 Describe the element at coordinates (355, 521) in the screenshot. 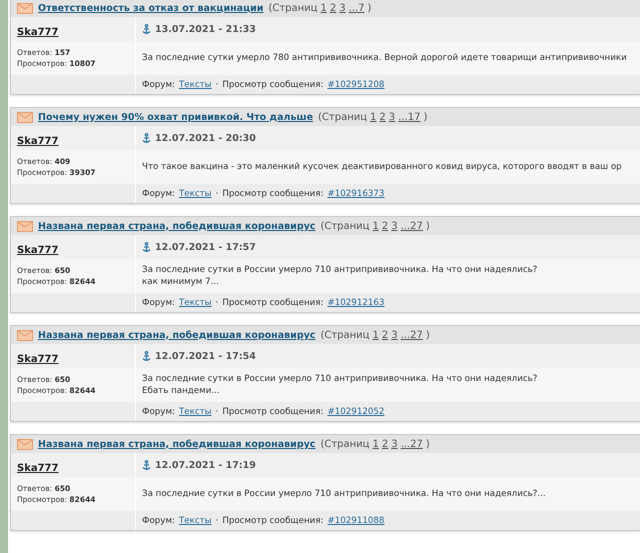

I see `post-link: #102911088` at that location.